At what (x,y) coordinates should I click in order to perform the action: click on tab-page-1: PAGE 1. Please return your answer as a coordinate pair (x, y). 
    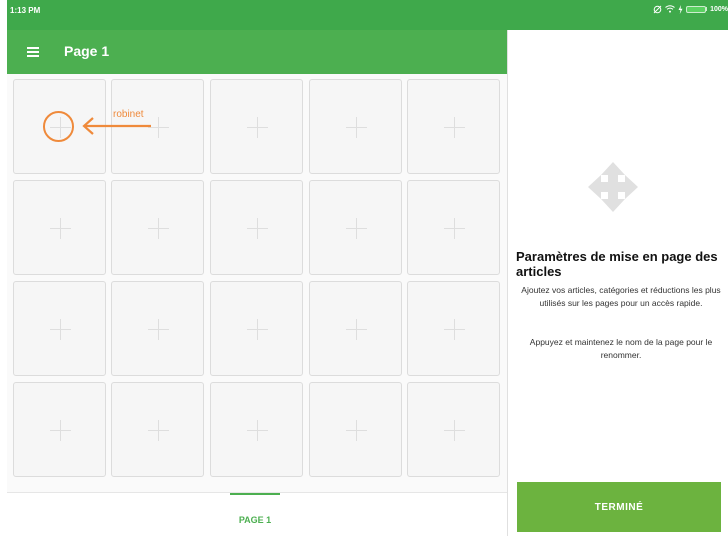
    Looking at the image, I should click on (255, 514).